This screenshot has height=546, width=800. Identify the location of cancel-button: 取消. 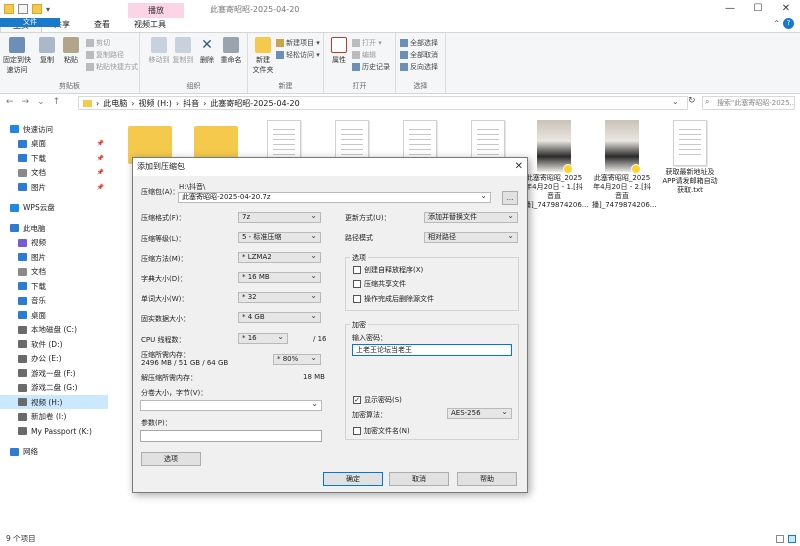
(419, 479).